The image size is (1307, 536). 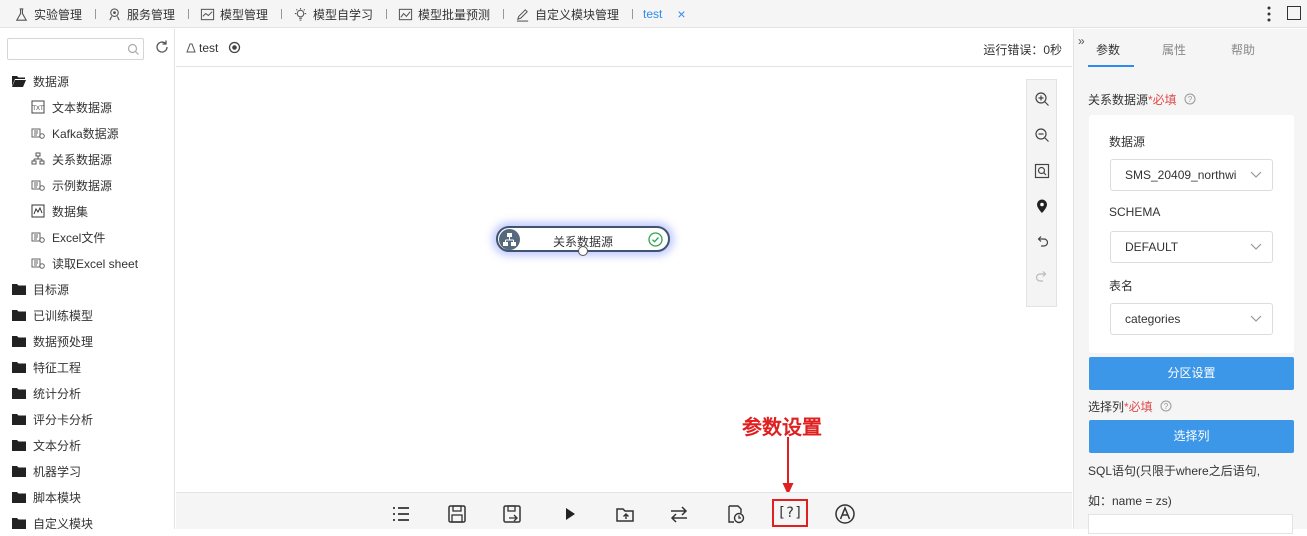 I want to click on select-column-text: 选择列, so click(x=1106, y=407).